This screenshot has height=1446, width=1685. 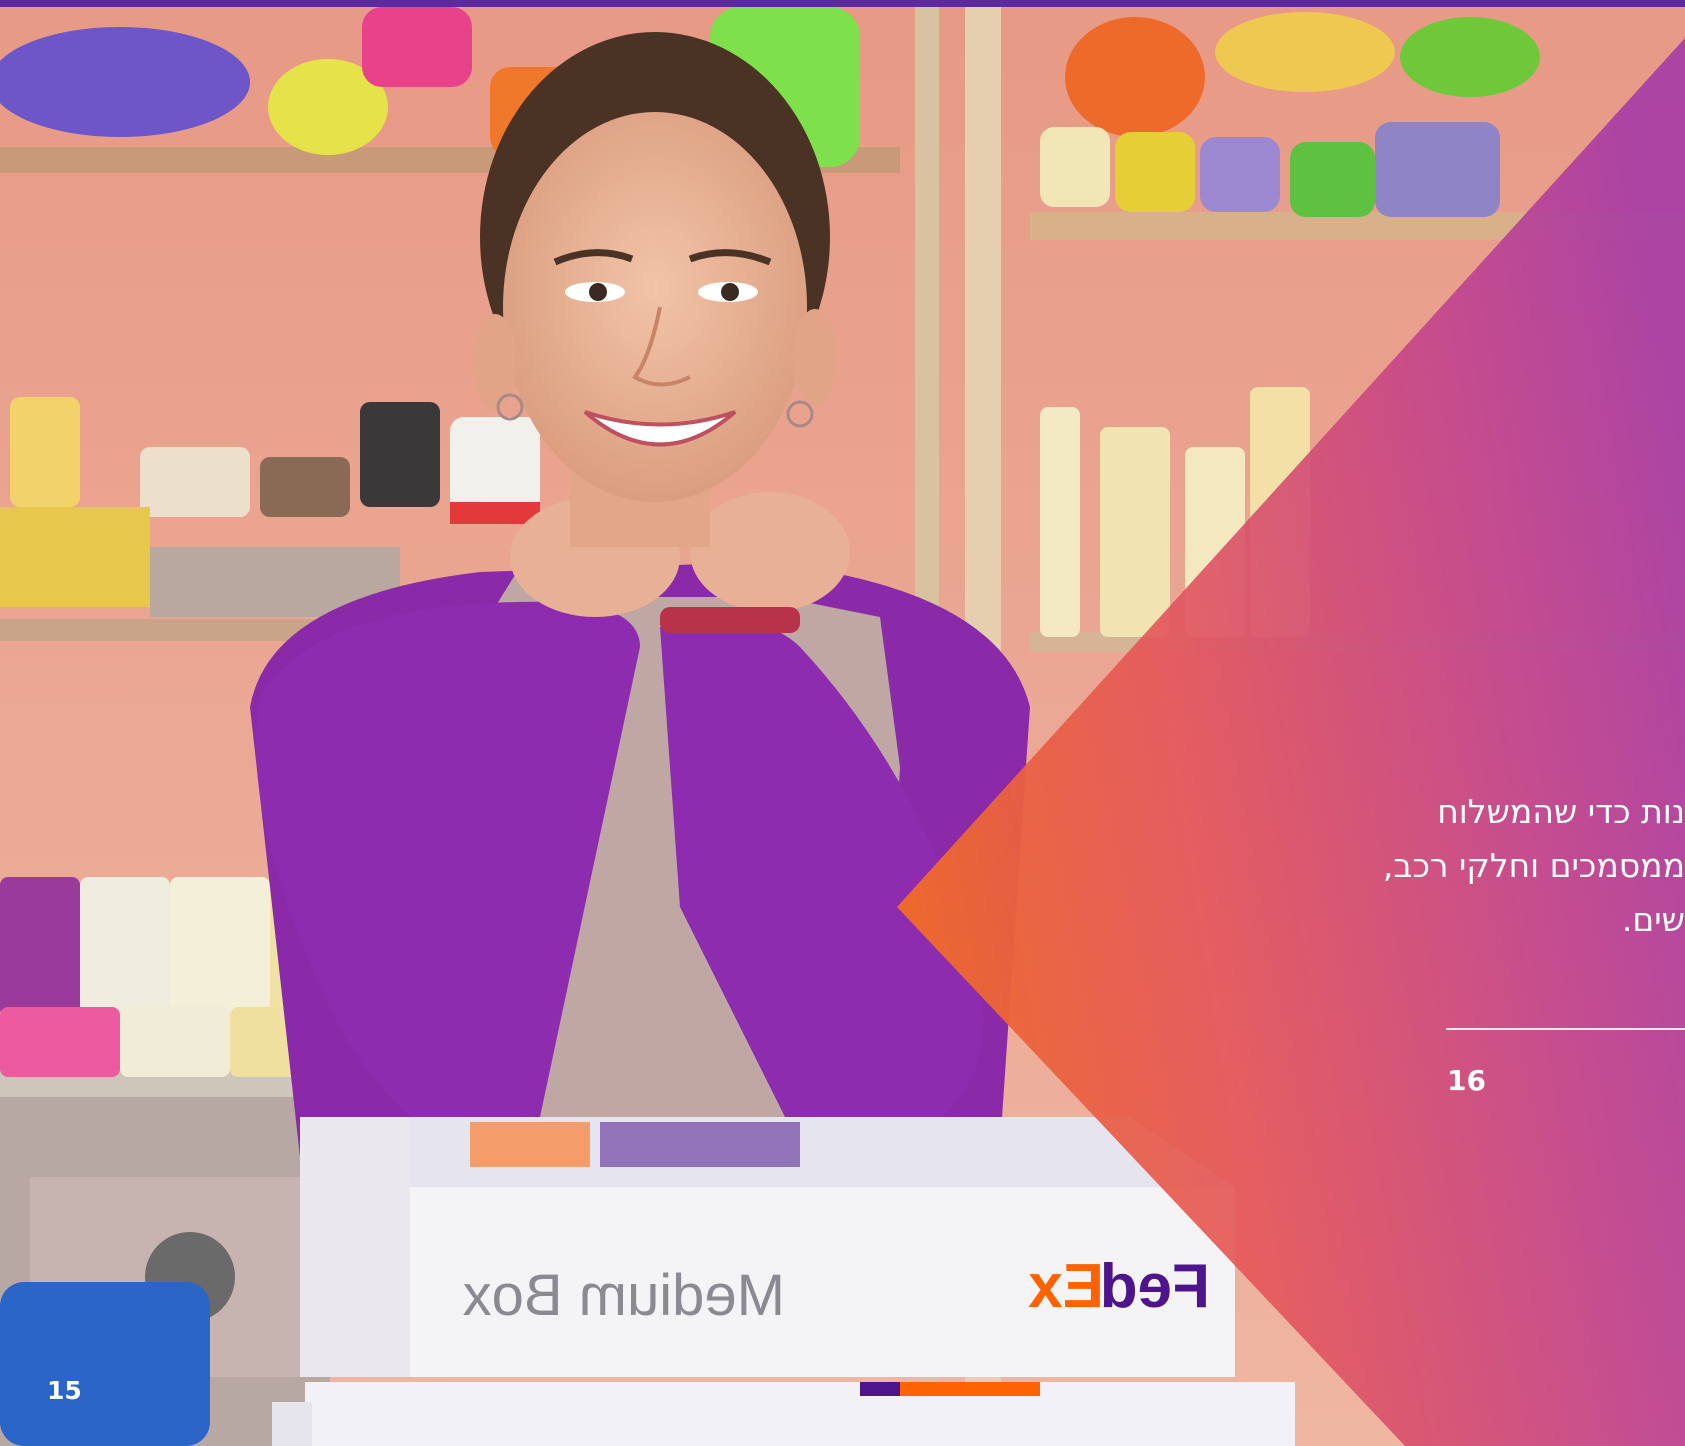 What do you see at coordinates (1565, 1029) in the screenshot?
I see `section-divider` at bounding box center [1565, 1029].